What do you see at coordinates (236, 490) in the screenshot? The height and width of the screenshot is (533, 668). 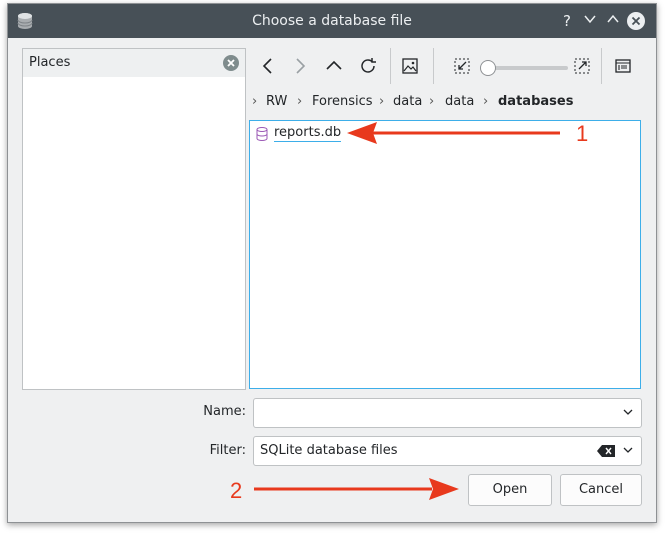 I see `annotation-label-2: 2` at bounding box center [236, 490].